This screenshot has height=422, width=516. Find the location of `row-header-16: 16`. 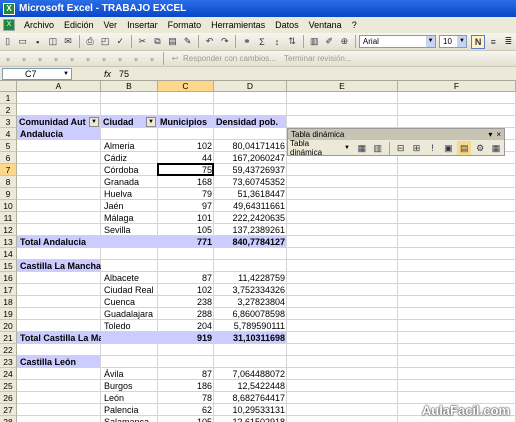

row-header-16: 16 is located at coordinates (8, 278).